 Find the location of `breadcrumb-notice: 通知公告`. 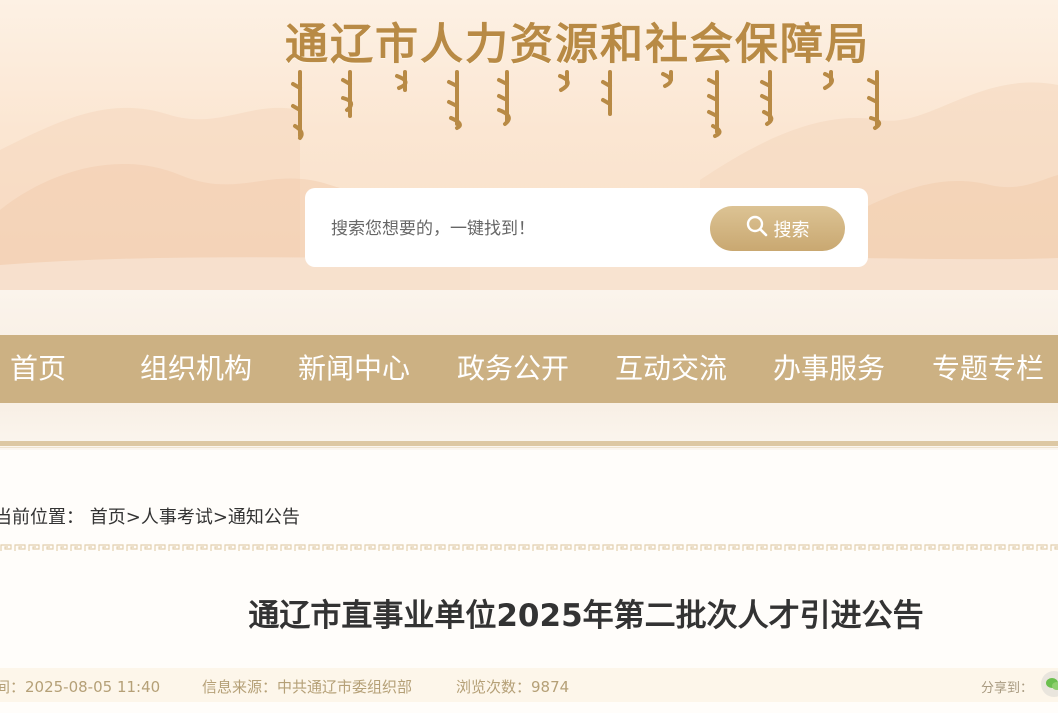

breadcrumb-notice: 通知公告 is located at coordinates (264, 517).